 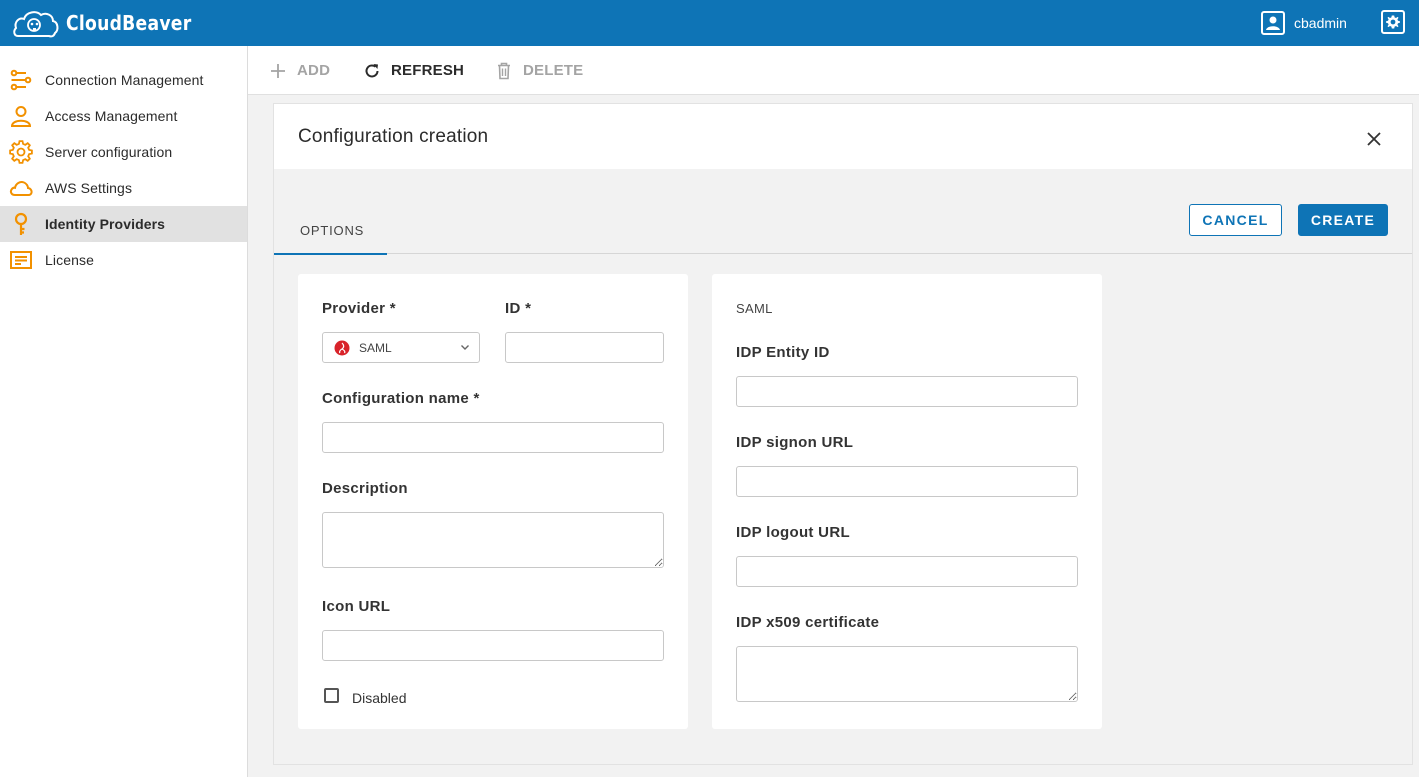 I want to click on sidebar-item-label: Connection Management, so click(x=124, y=80).